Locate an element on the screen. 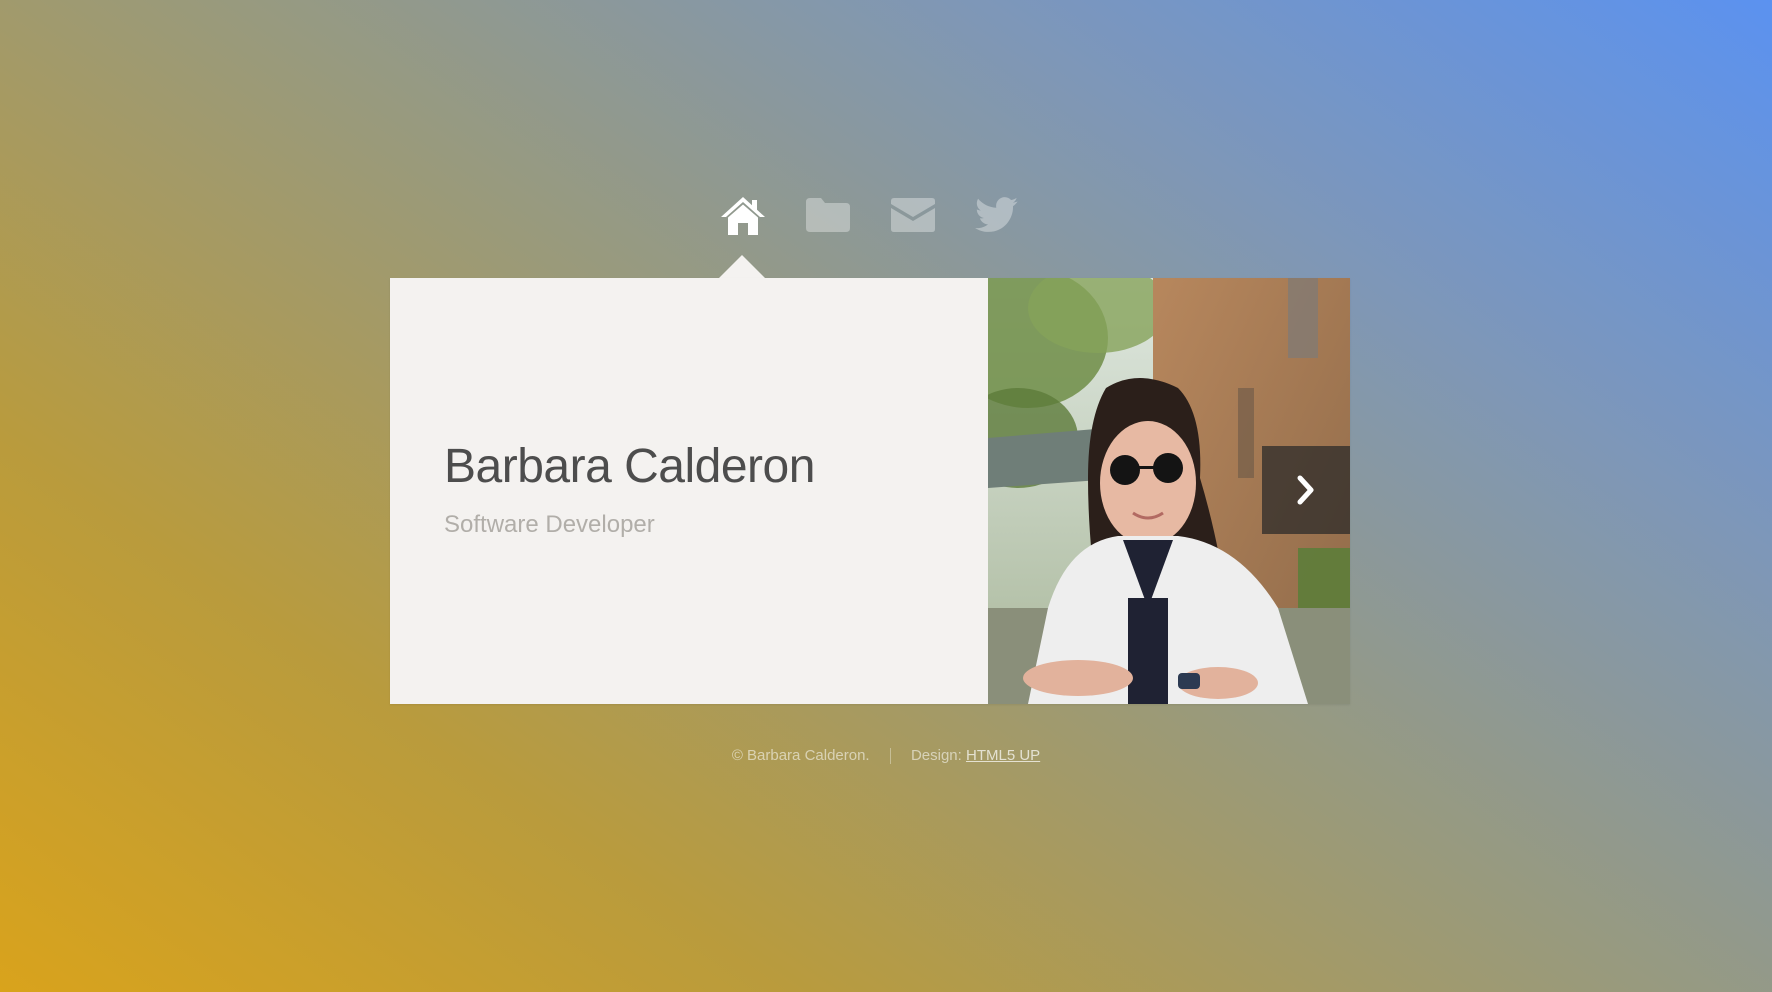 This screenshot has width=1772, height=992. footer-copyright: © Barbara Calderon. is located at coordinates (800, 756).